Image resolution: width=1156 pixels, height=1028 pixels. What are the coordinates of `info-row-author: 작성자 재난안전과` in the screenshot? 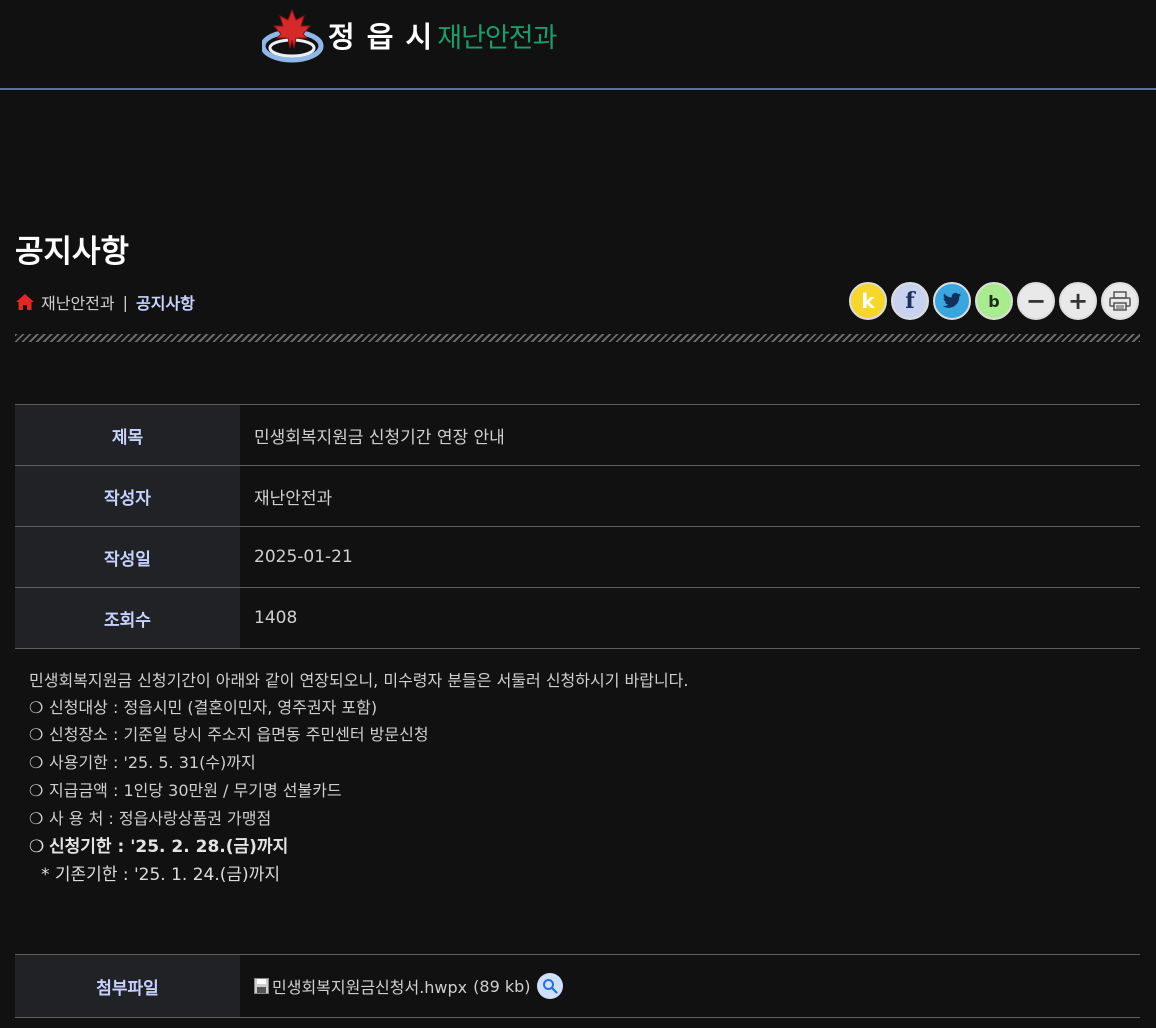 It's located at (577, 496).